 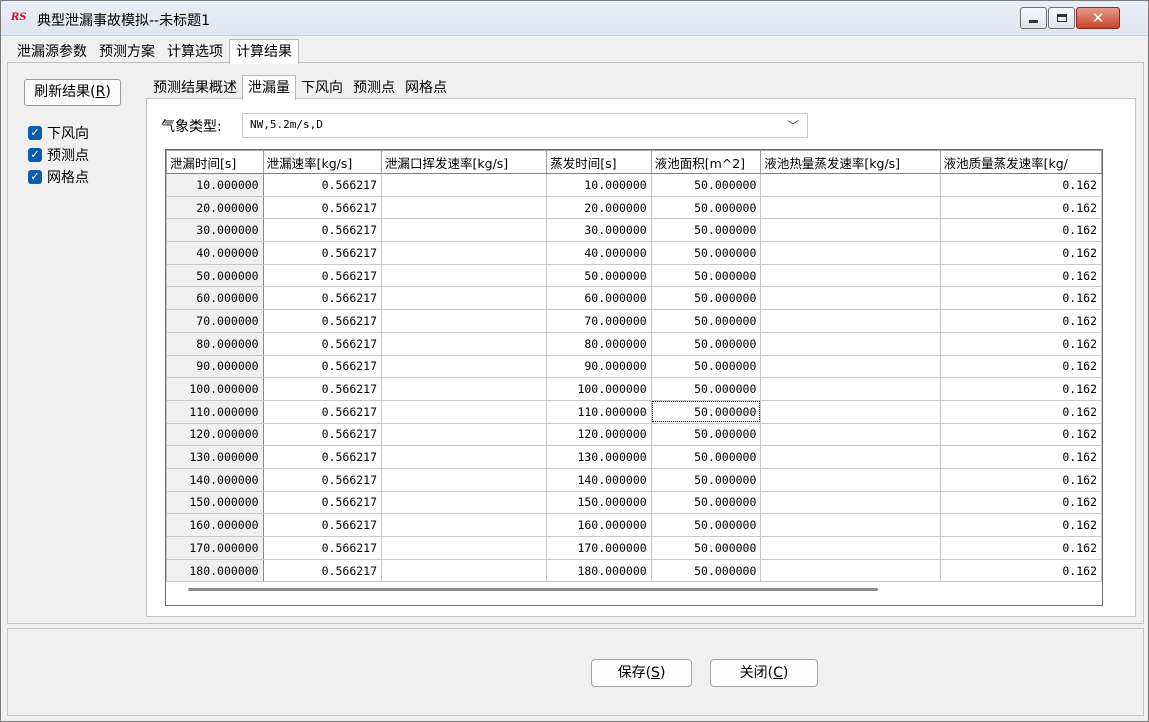 What do you see at coordinates (599, 321) in the screenshot?
I see `table-cell: 70.000000` at bounding box center [599, 321].